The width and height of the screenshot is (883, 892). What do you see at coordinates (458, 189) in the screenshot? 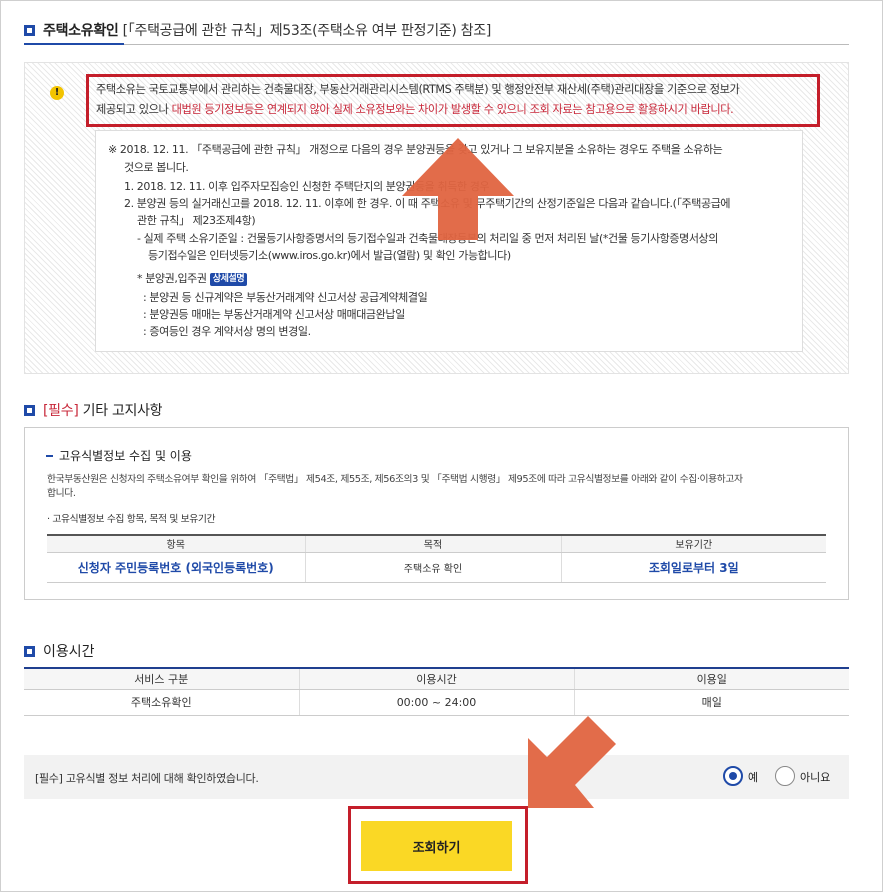
I see `up-arrow-icon` at bounding box center [458, 189].